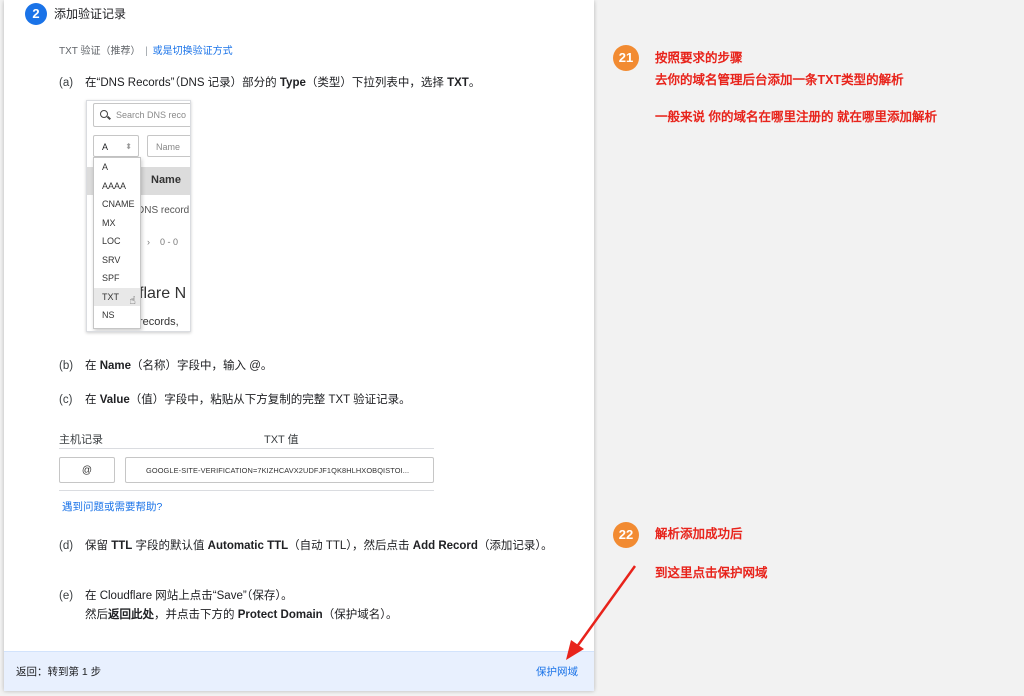 This screenshot has height=696, width=1024. Describe the element at coordinates (575, 650) in the screenshot. I see `arrow-head` at that location.